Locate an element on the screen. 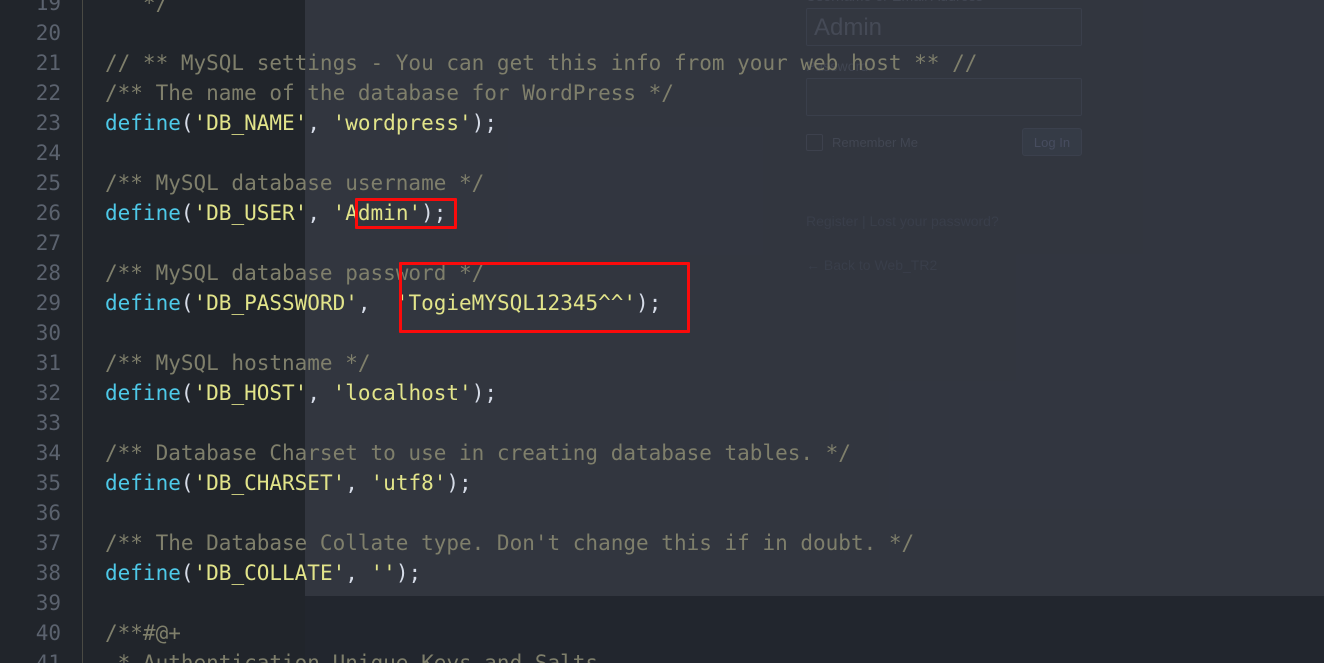 The height and width of the screenshot is (663, 1324). line-number: 40 is located at coordinates (48, 633).